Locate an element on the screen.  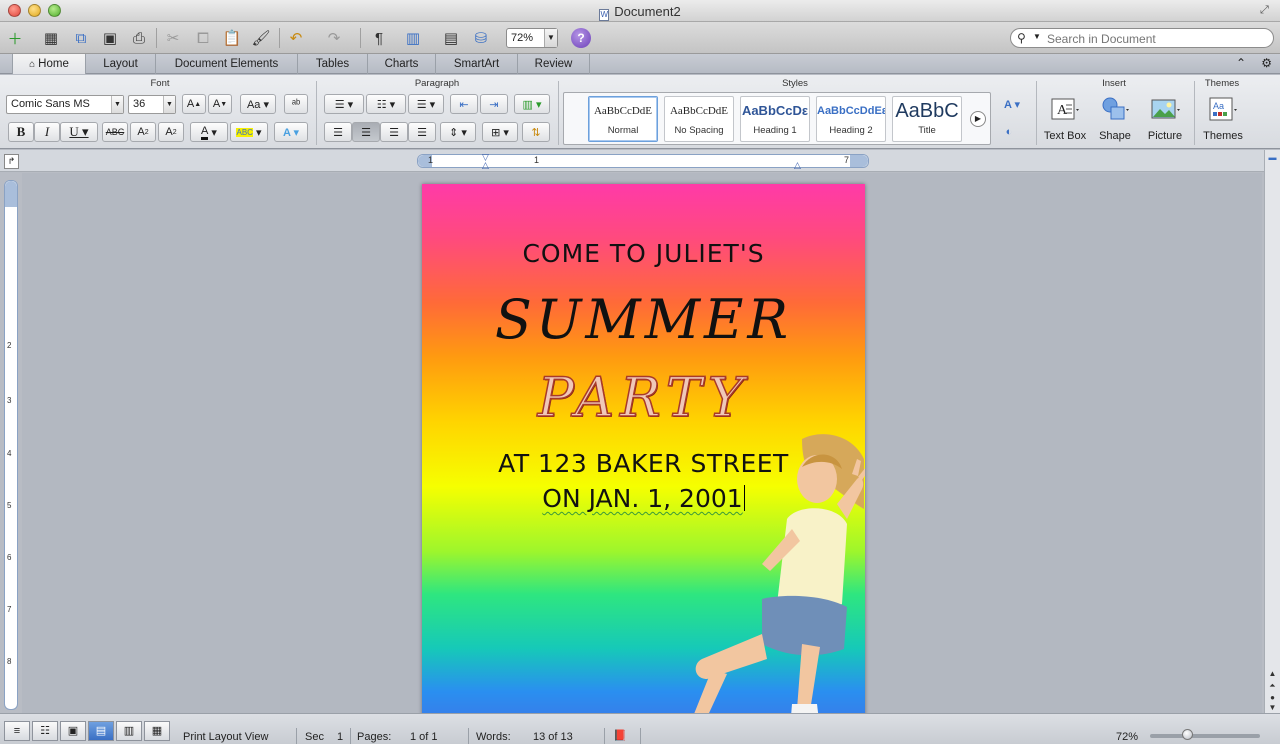
text-box-button: A Text Box is located at coordinates (1065, 118).